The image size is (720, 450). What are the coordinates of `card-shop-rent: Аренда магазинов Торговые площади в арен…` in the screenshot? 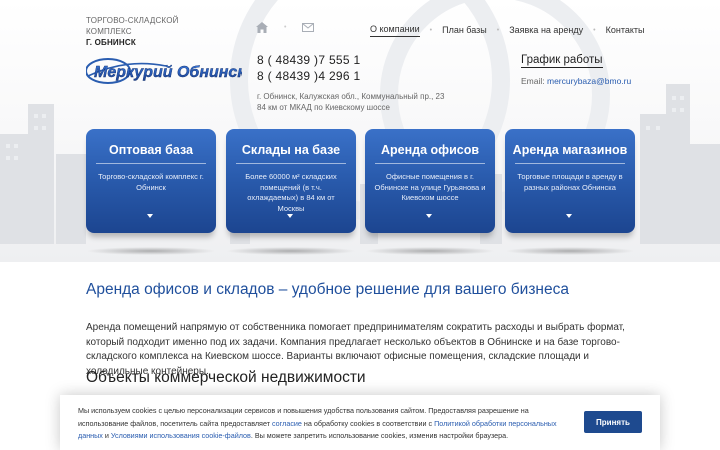 It's located at (570, 181).